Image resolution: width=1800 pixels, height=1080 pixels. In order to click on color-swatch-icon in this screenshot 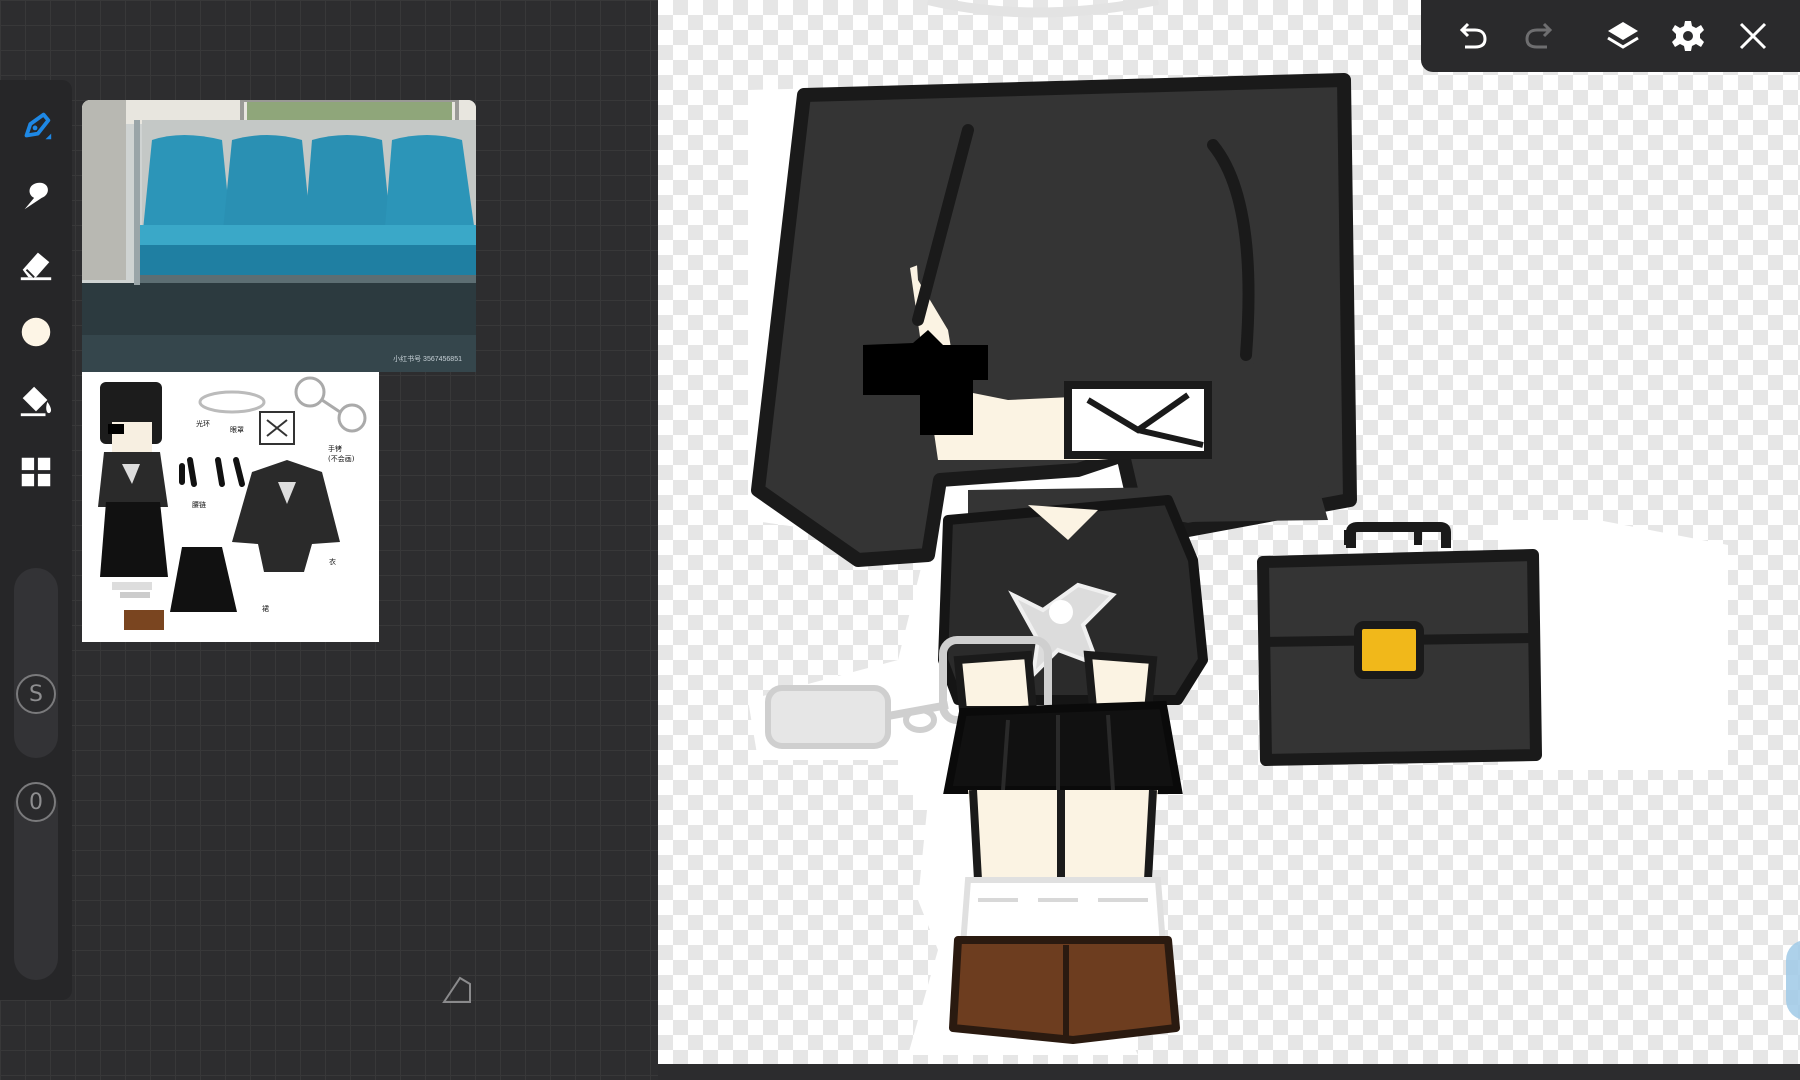, I will do `click(36, 332)`.